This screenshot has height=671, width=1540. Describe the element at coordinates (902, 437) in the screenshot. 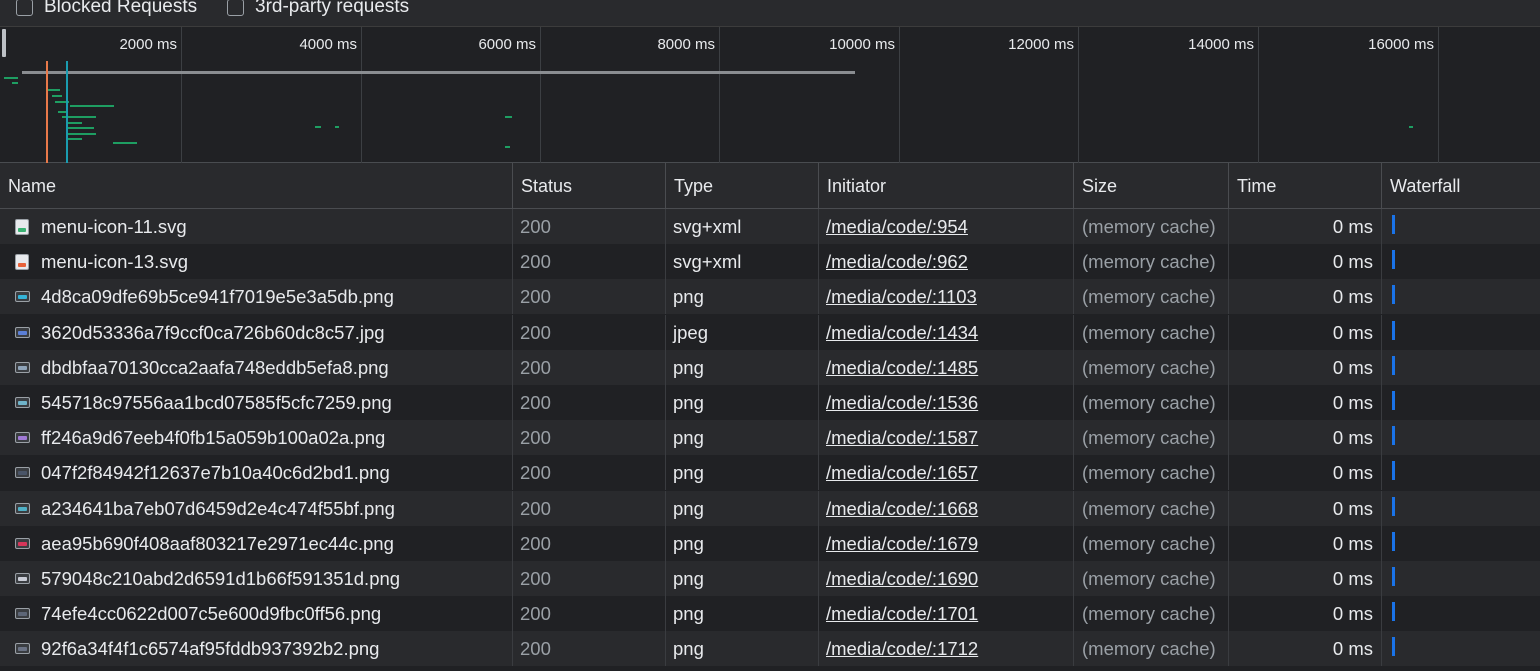

I see `initiator-link: /media/code/:1587` at that location.